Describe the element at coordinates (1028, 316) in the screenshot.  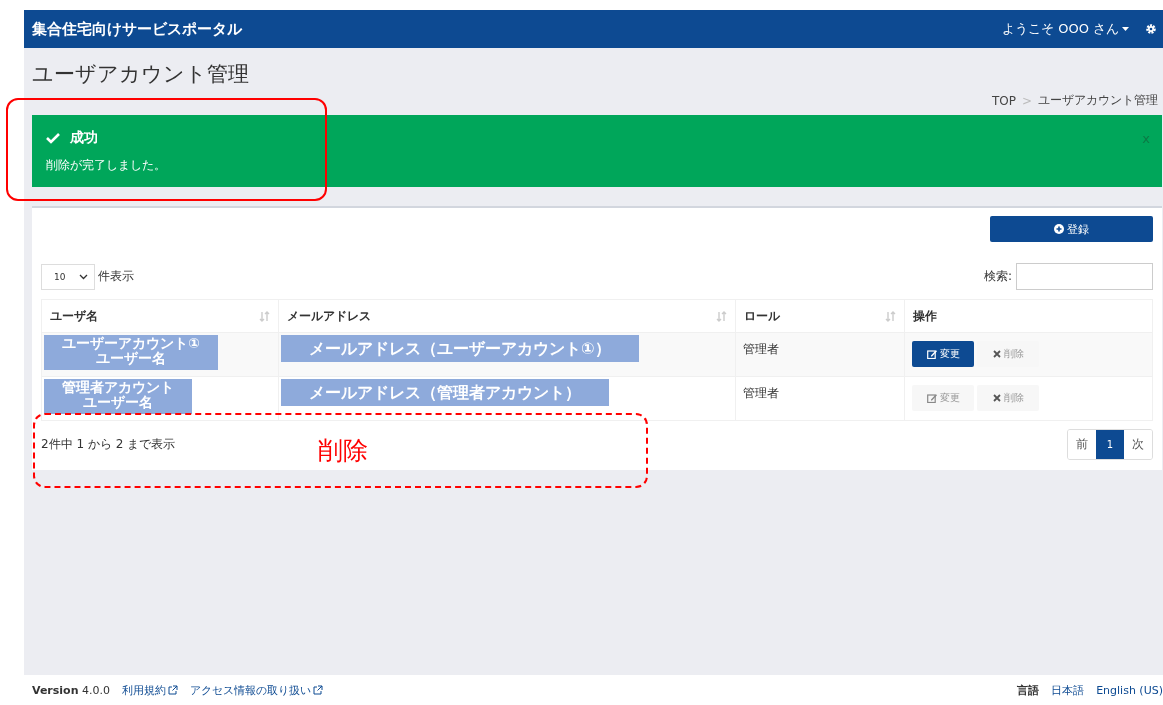
I see `column-header: 操作` at that location.